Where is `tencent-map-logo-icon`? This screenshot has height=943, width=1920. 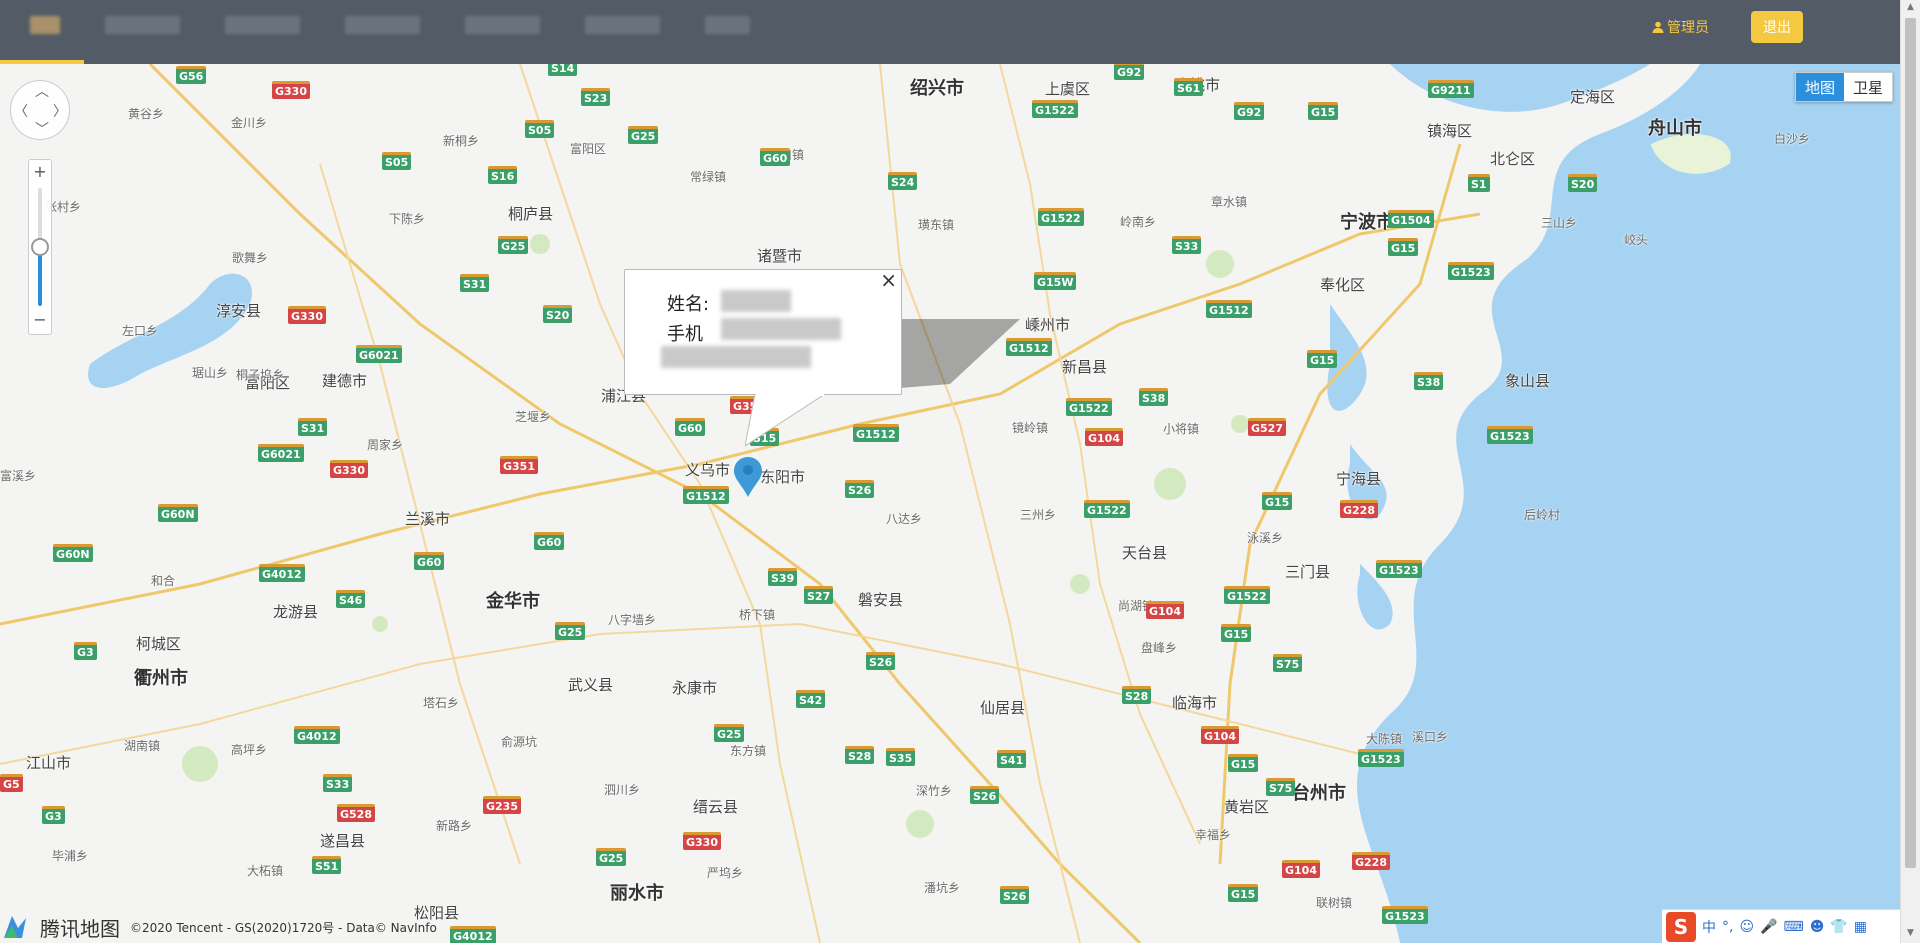 tencent-map-logo-icon is located at coordinates (15, 927).